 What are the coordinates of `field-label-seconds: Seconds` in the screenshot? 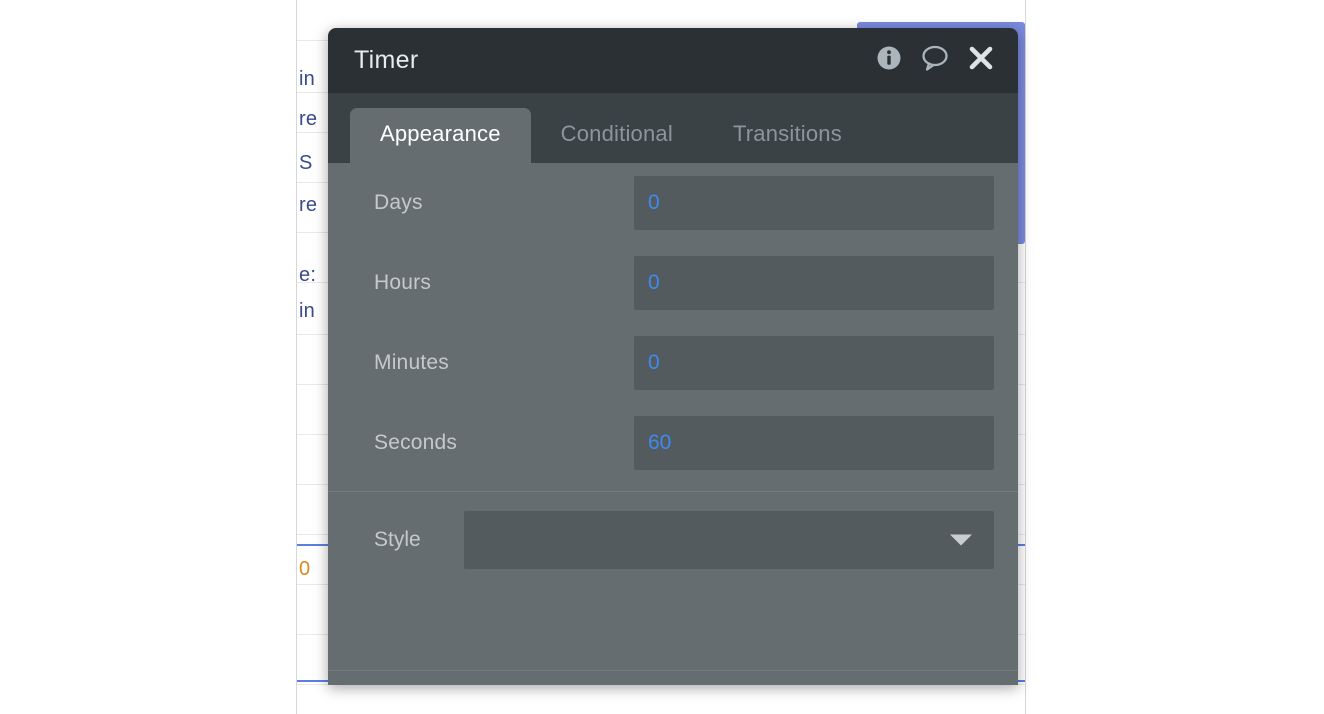 It's located at (416, 442).